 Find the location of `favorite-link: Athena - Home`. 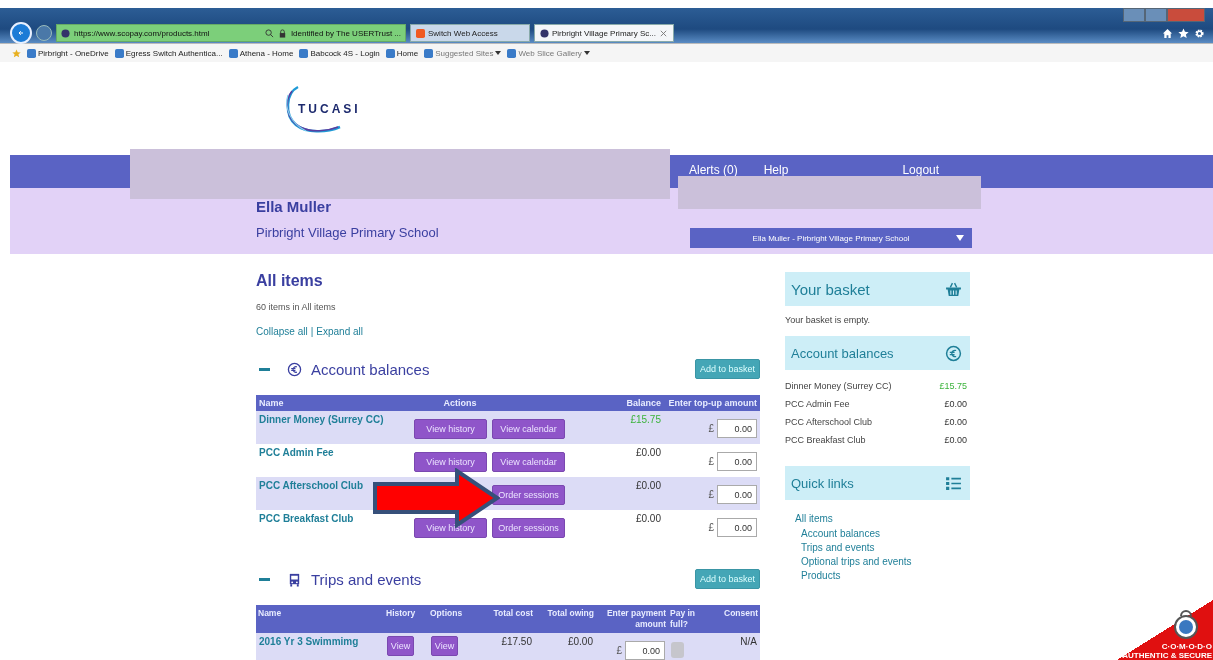

favorite-link: Athena - Home is located at coordinates (261, 53).